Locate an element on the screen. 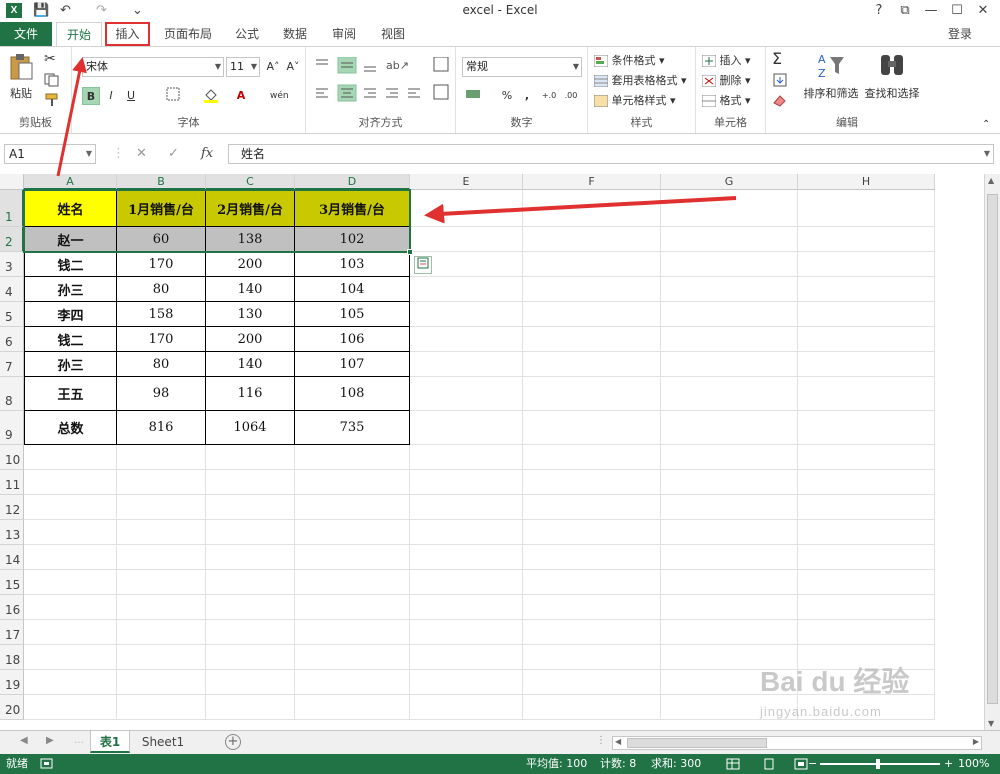 The width and height of the screenshot is (1000, 774). row-header-3: 3 is located at coordinates (12, 264).